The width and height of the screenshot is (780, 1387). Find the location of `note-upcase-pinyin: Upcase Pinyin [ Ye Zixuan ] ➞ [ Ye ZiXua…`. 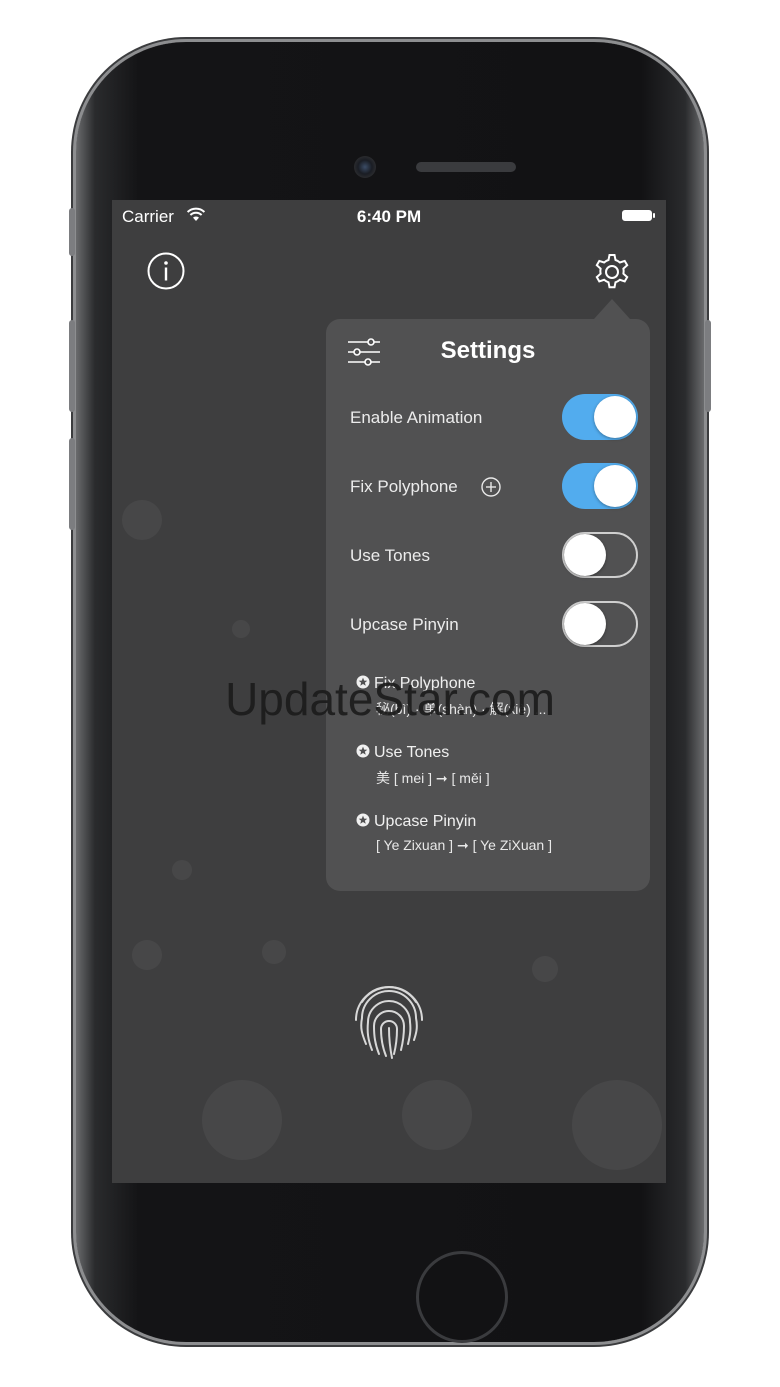

note-upcase-pinyin: Upcase Pinyin [ Ye Zixuan ] ➞ [ Ye ZiXua… is located at coordinates (496, 833).